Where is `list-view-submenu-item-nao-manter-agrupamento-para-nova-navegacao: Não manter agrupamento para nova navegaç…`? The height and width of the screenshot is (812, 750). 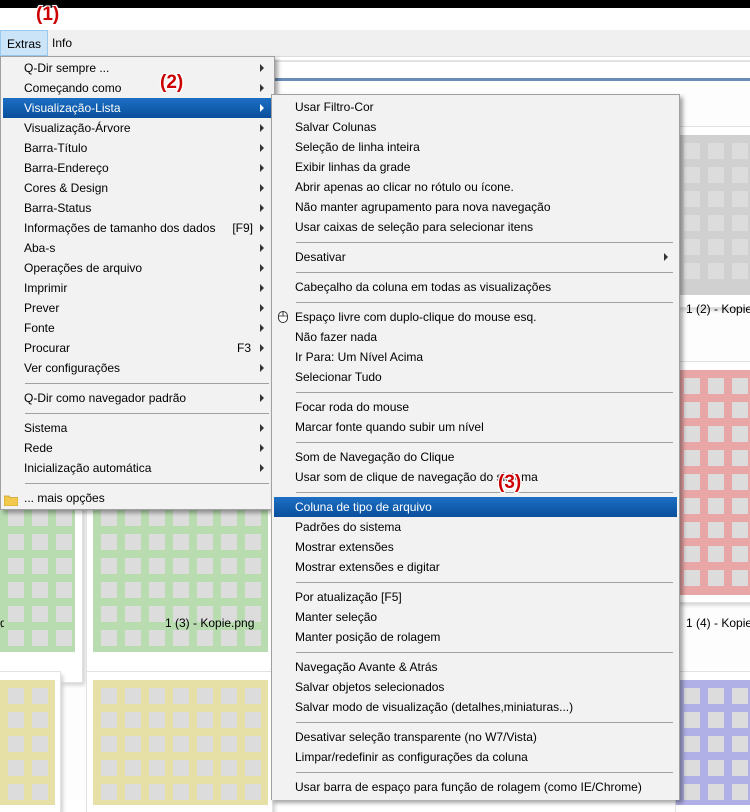 list-view-submenu-item-nao-manter-agrupamento-para-nova-navegacao: Não manter agrupamento para nova navegaç… is located at coordinates (475, 207).